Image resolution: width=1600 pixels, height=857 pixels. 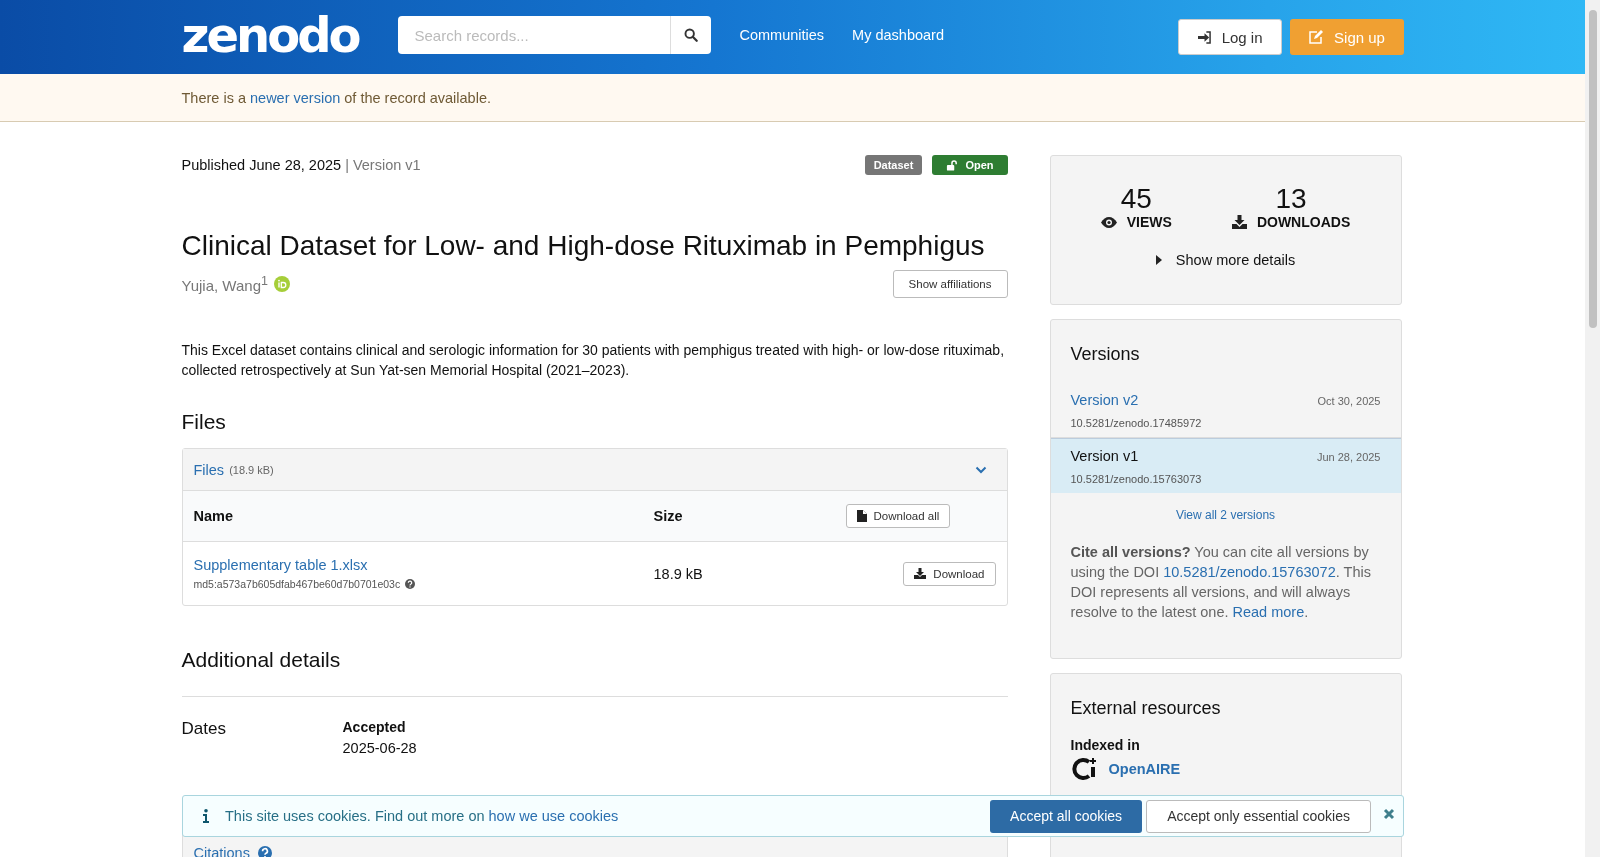 What do you see at coordinates (224, 284) in the screenshot?
I see `author-name: Yujia, Wang$^{1}$` at bounding box center [224, 284].